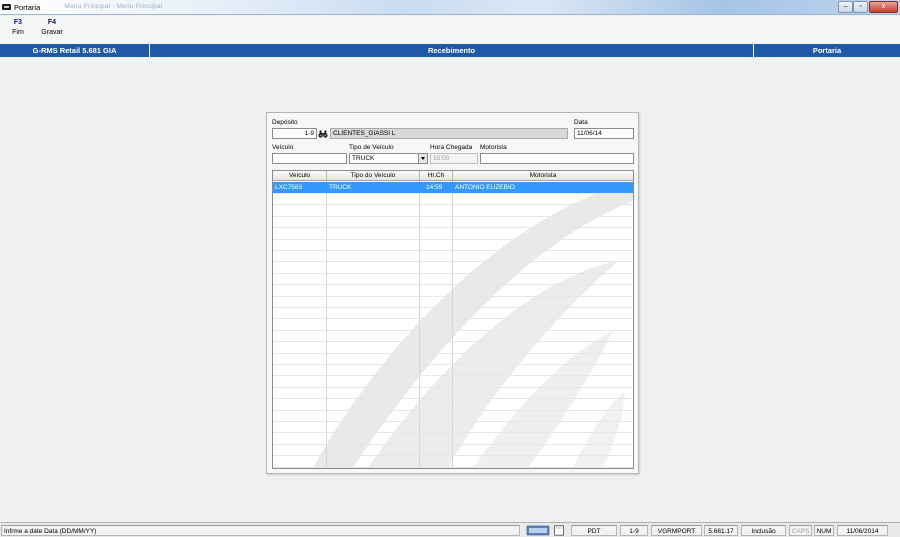  Describe the element at coordinates (434, 187) in the screenshot. I see `cell-hora: 14:59` at that location.